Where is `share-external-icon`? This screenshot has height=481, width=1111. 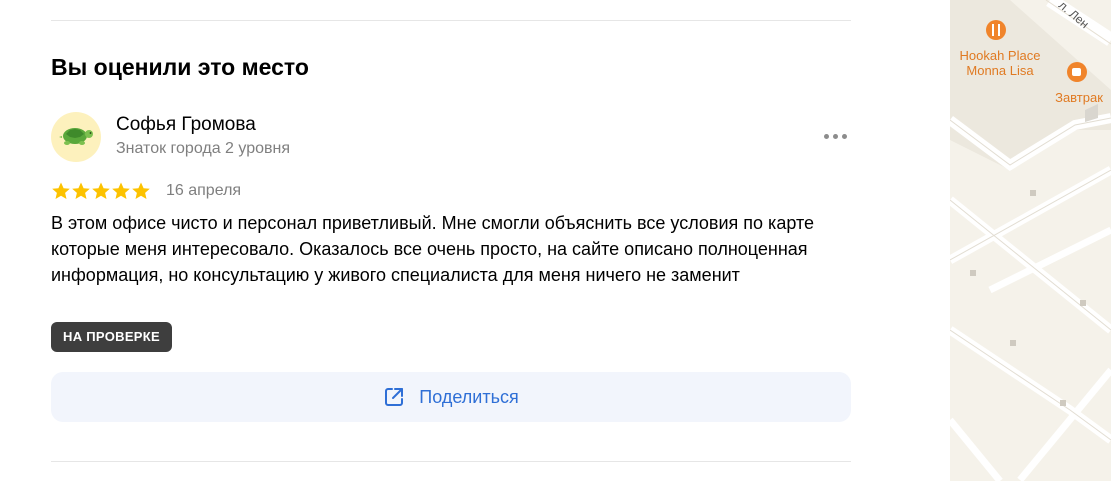
share-external-icon is located at coordinates (394, 397).